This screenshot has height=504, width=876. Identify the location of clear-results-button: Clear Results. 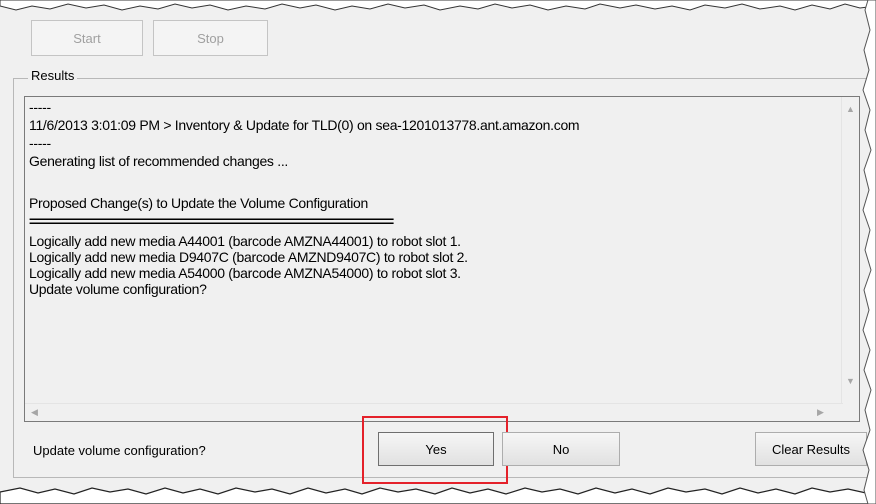
(811, 449).